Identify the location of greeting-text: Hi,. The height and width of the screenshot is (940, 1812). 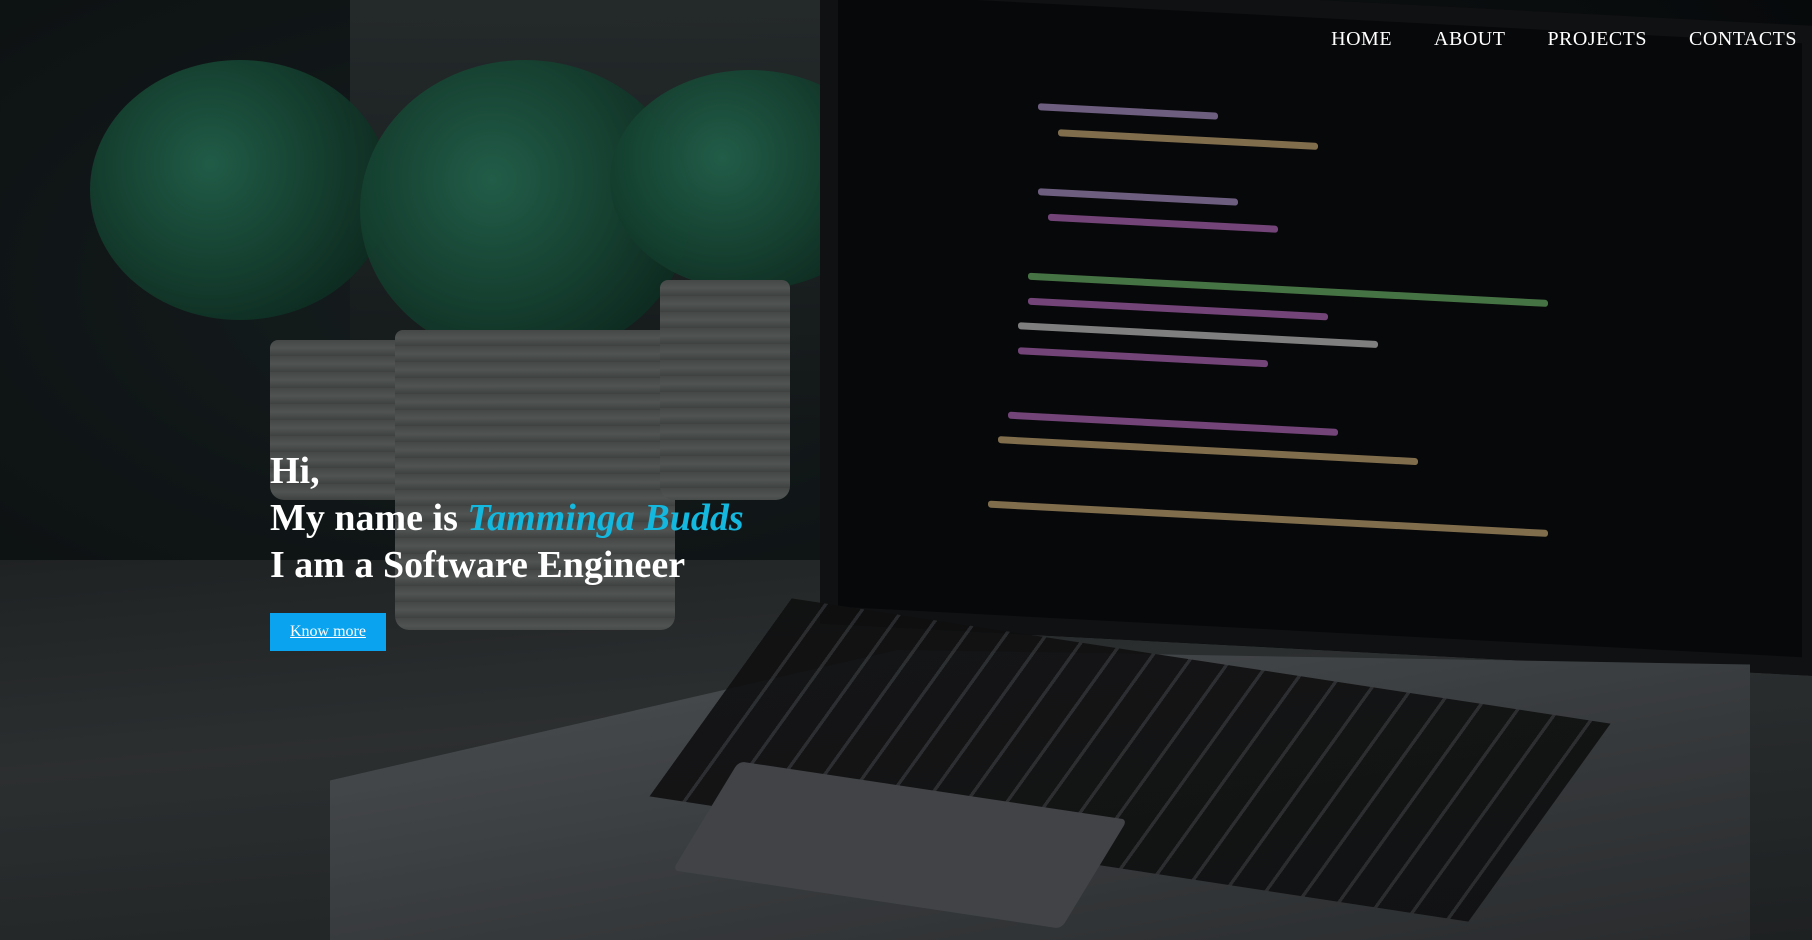
(295, 471).